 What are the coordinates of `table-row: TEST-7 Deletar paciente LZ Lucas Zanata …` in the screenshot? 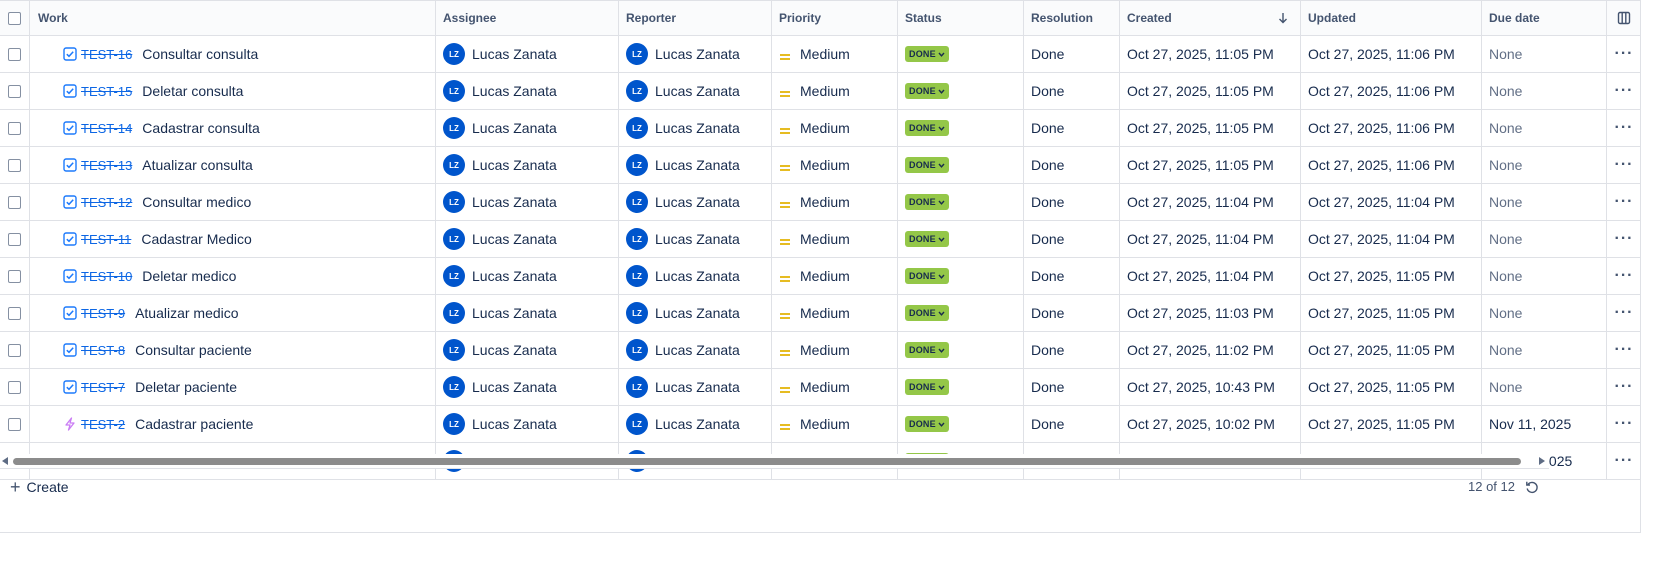 It's located at (820, 387).